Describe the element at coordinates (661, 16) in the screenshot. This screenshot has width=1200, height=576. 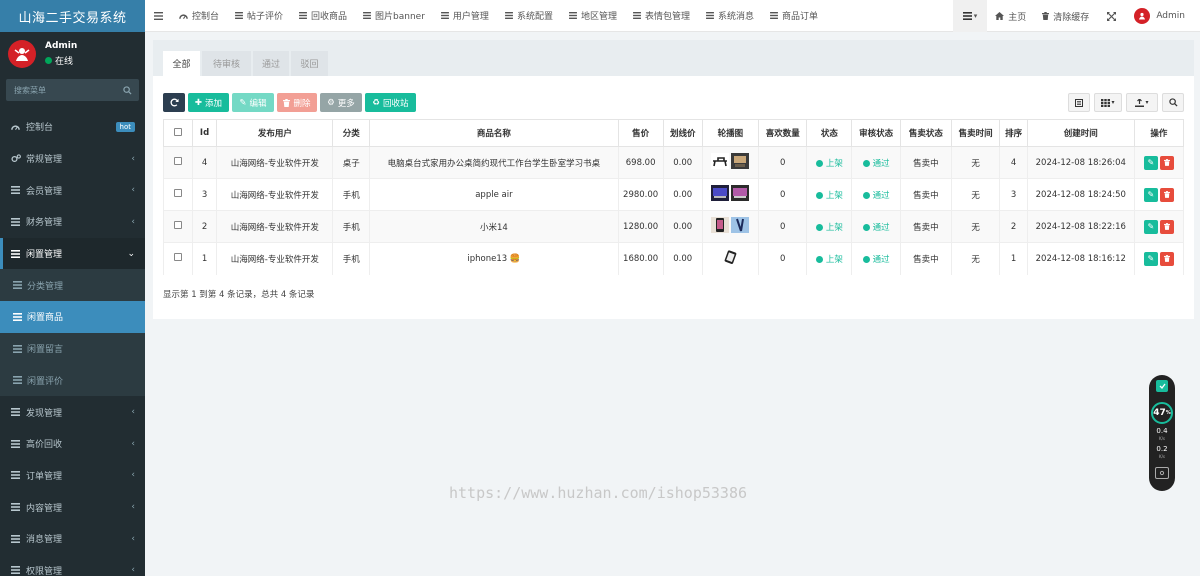
I see `nav-emoji: 表情包管理` at that location.